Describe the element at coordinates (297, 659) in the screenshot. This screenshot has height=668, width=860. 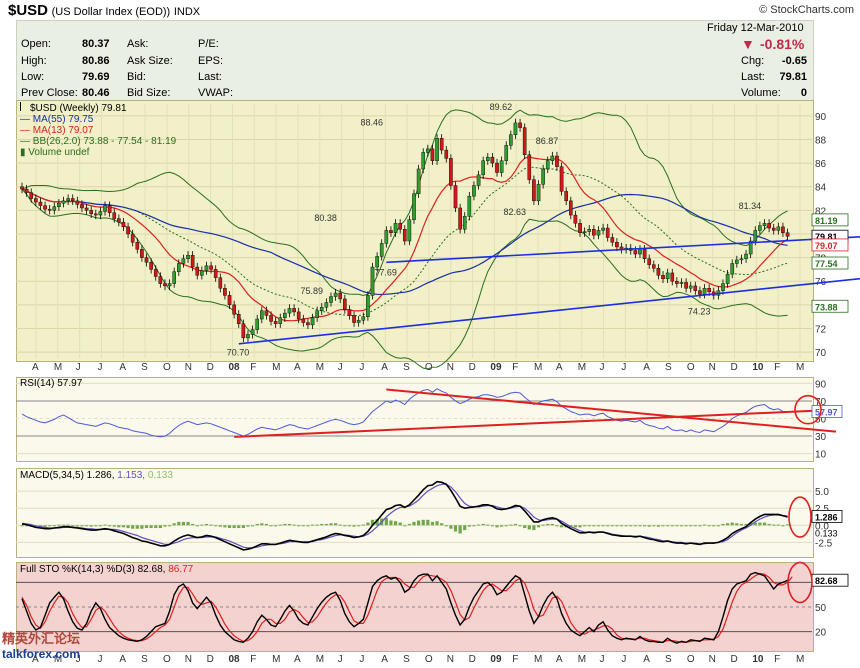
I see `sto-x-tick: A` at that location.